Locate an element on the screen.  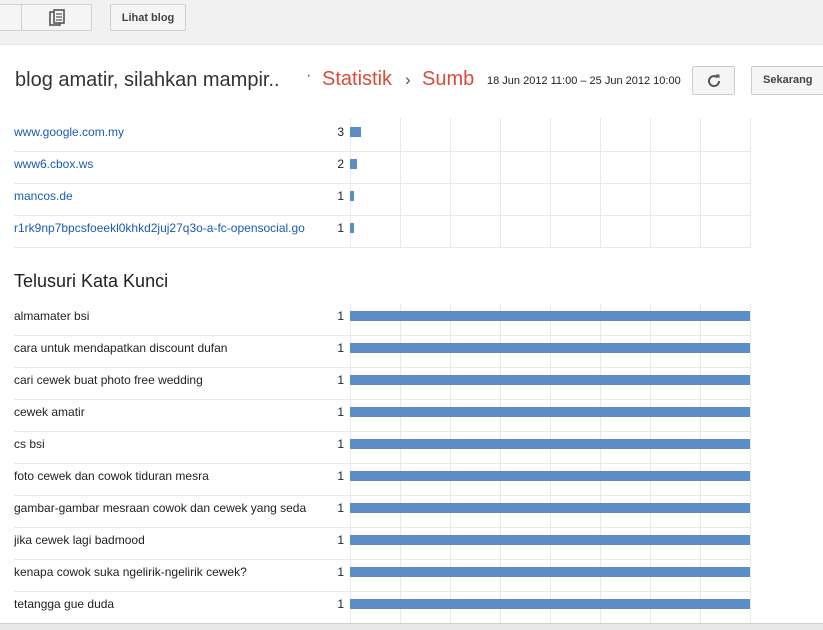
keyword-row: tetangga gue duda 1 is located at coordinates (382, 608).